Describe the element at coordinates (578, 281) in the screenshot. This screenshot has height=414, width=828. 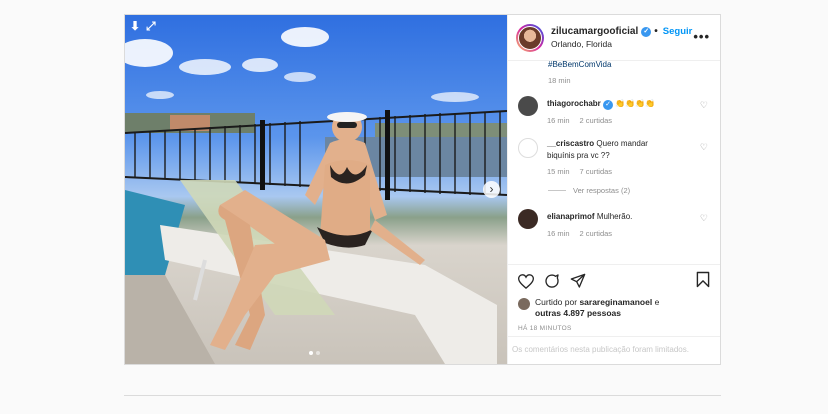
I see `share-icon` at that location.